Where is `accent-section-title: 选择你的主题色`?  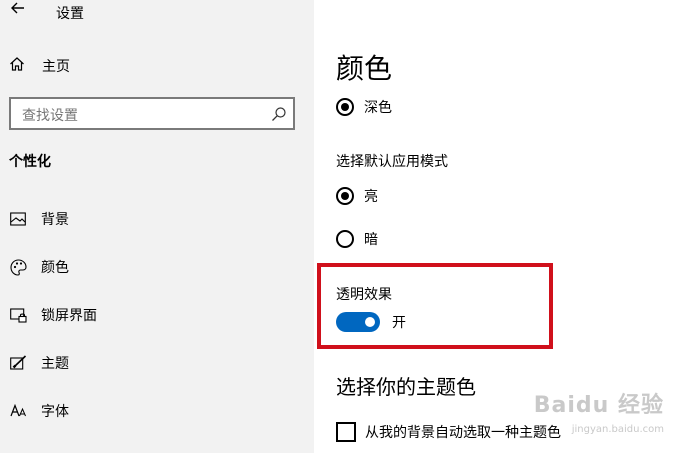 accent-section-title: 选择你的主题色 is located at coordinates (406, 387).